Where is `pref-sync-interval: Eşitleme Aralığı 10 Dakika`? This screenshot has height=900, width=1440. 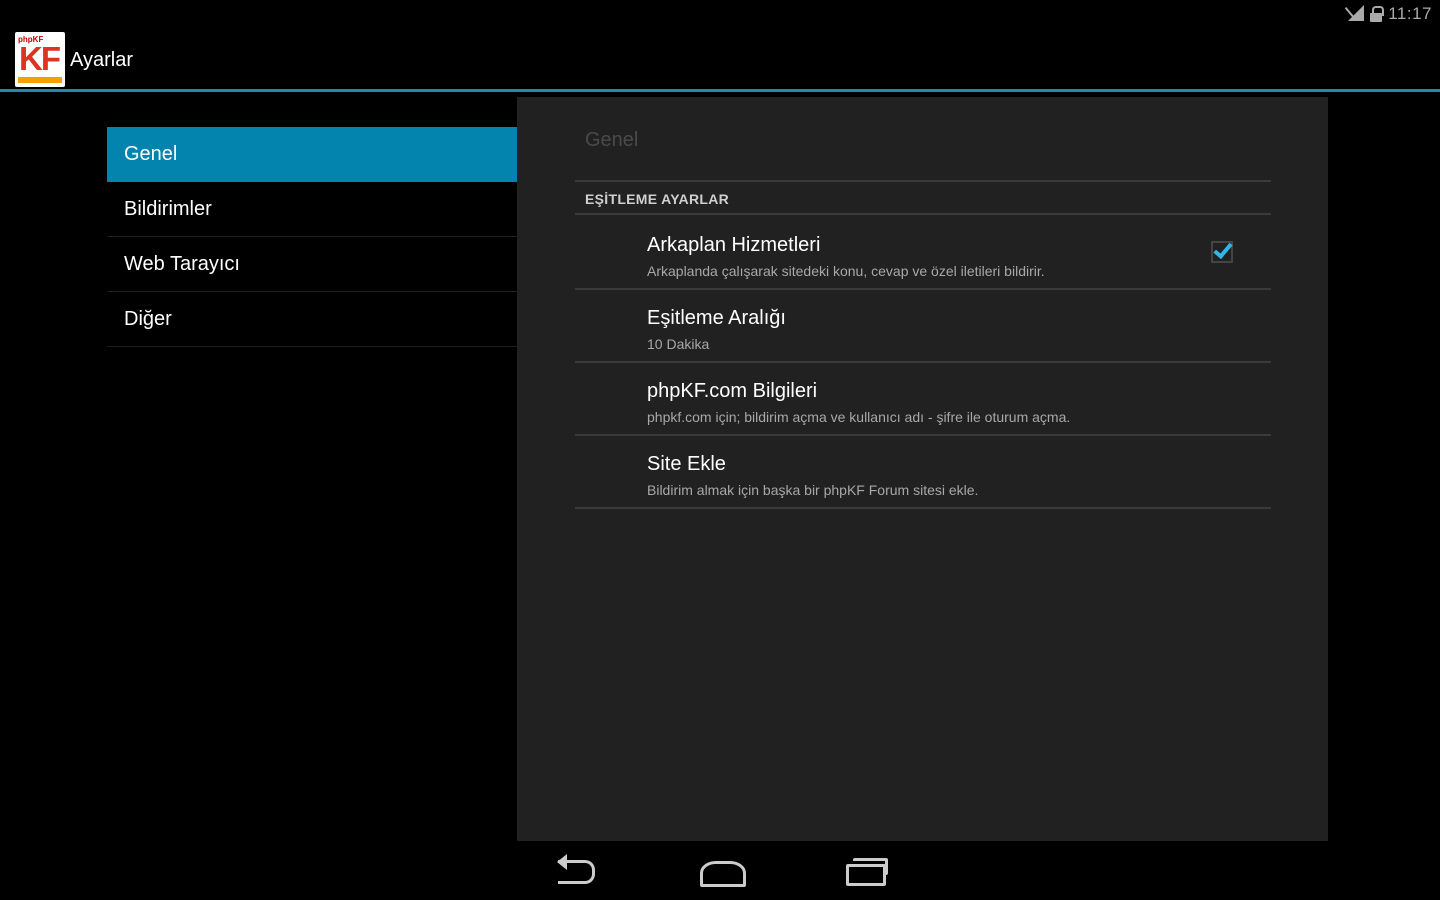 pref-sync-interval: Eşitleme Aralığı 10 Dakika is located at coordinates (923, 326).